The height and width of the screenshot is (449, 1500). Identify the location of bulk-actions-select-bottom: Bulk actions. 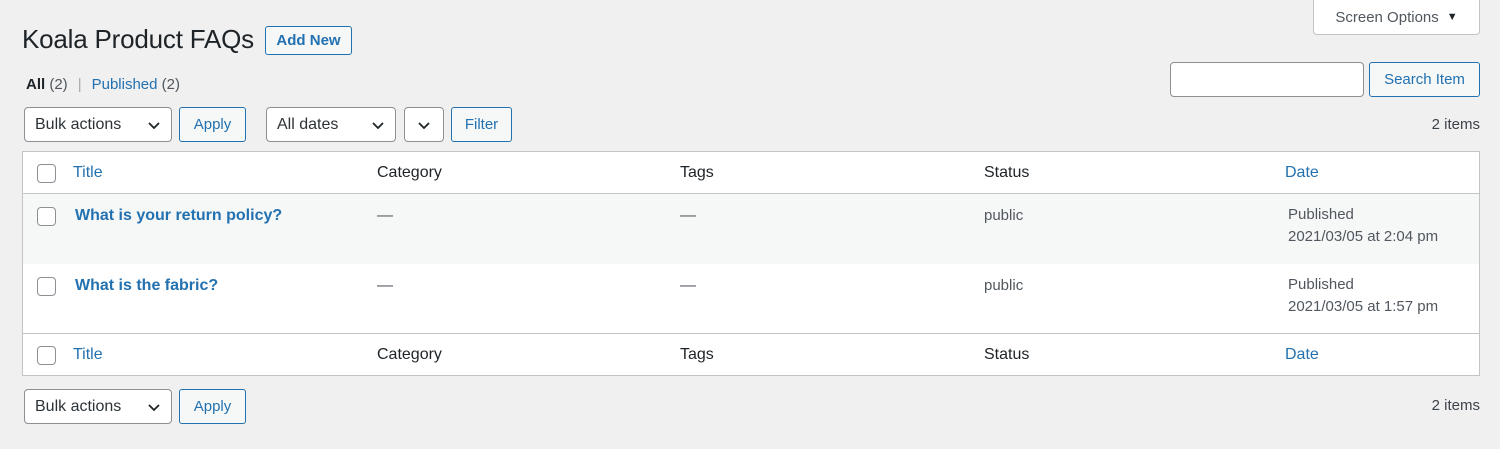
(98, 406).